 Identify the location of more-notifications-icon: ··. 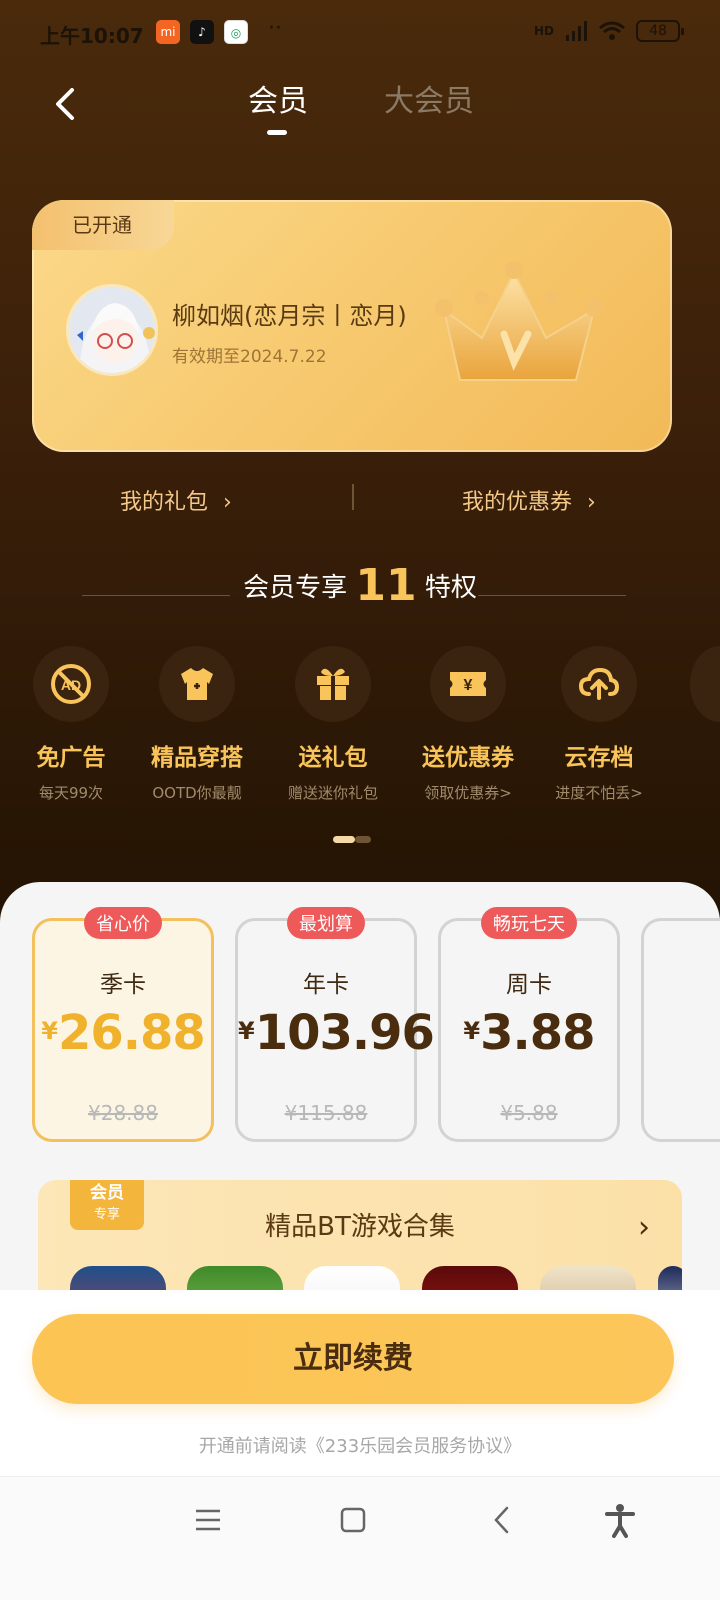
(275, 28).